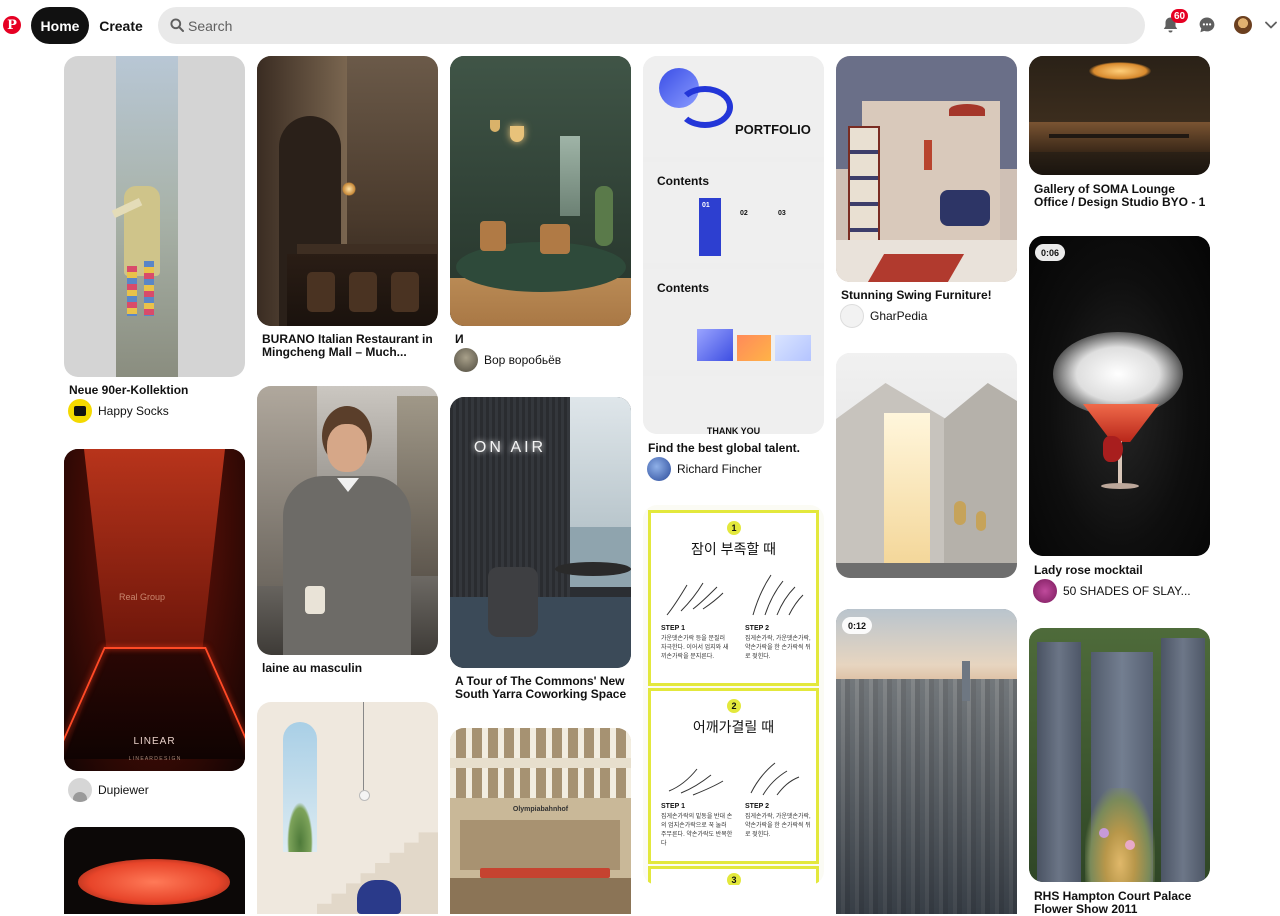  I want to click on pin-title: laine au masculin, so click(349, 668).